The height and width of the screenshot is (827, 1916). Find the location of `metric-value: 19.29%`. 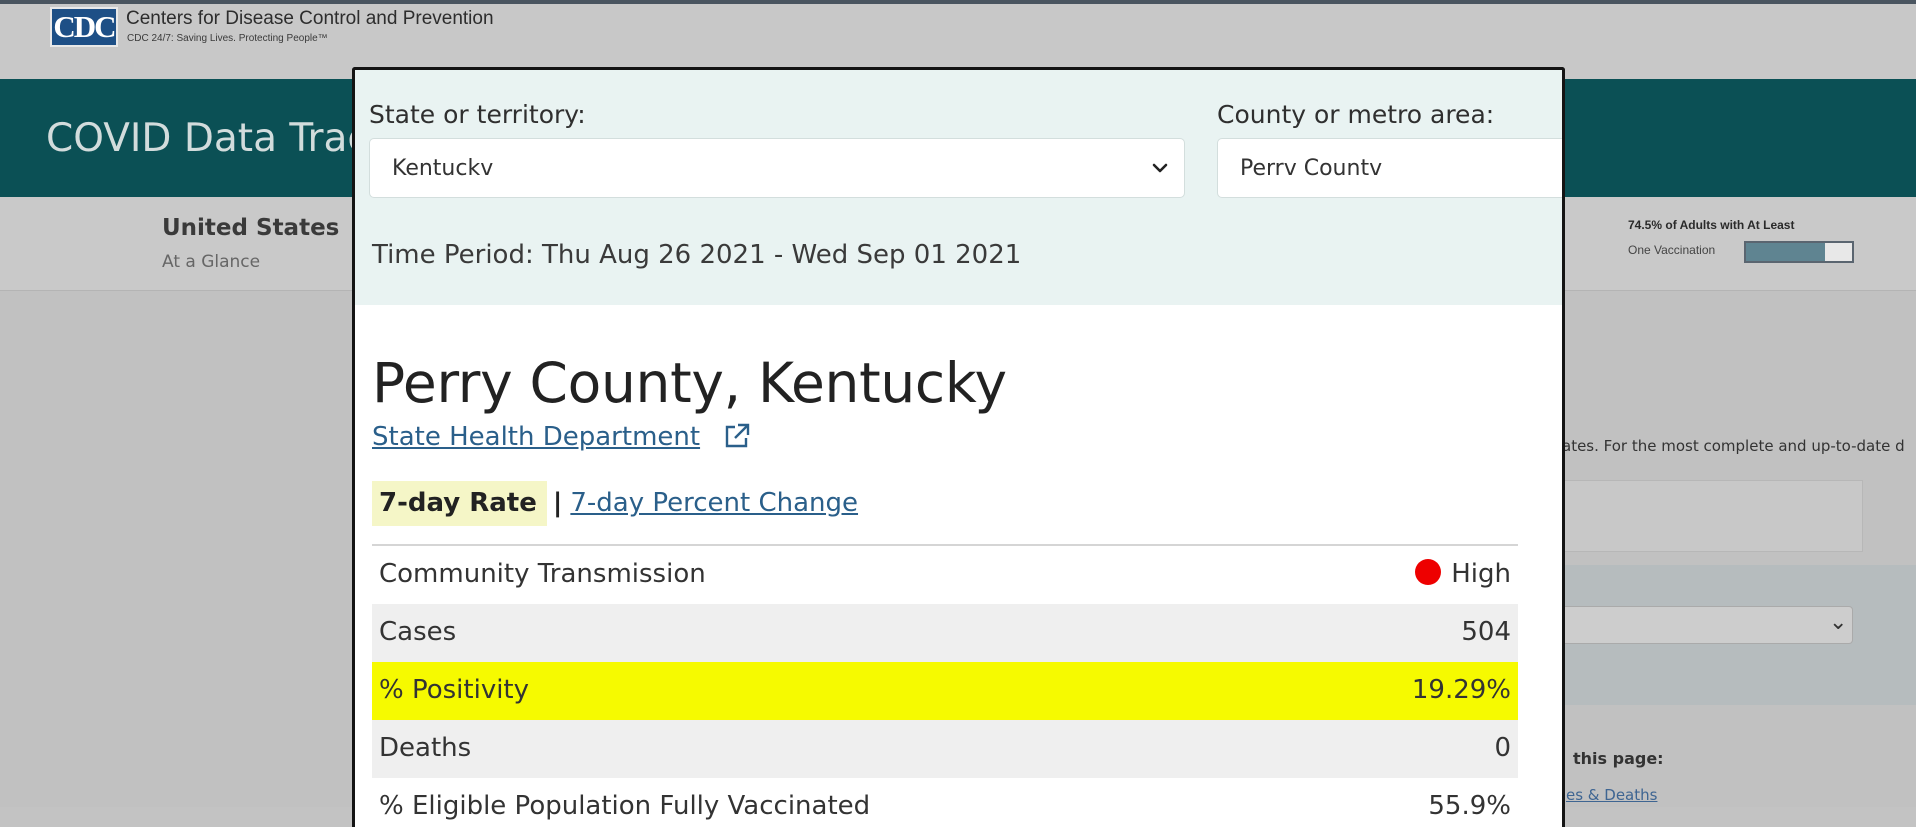

metric-value: 19.29% is located at coordinates (1461, 690).